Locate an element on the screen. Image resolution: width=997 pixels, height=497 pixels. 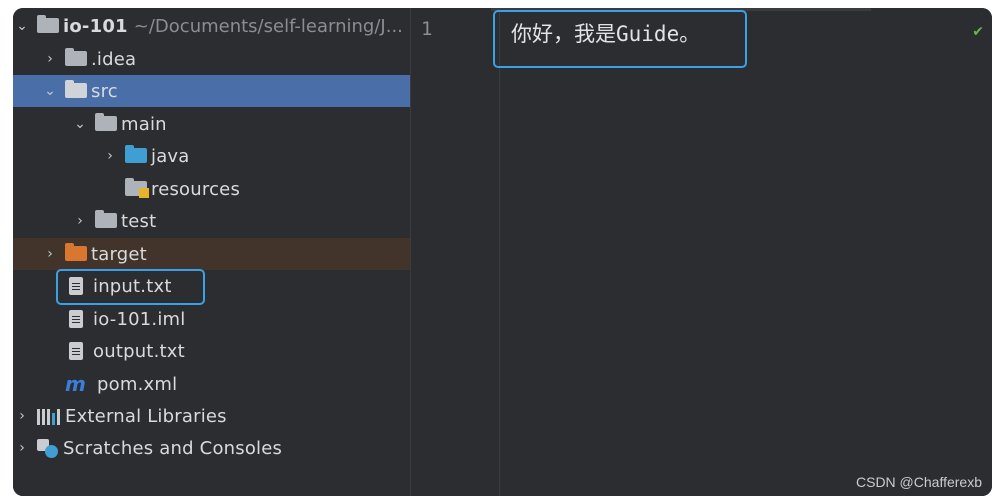
tree-item-label: java is located at coordinates (170, 156).